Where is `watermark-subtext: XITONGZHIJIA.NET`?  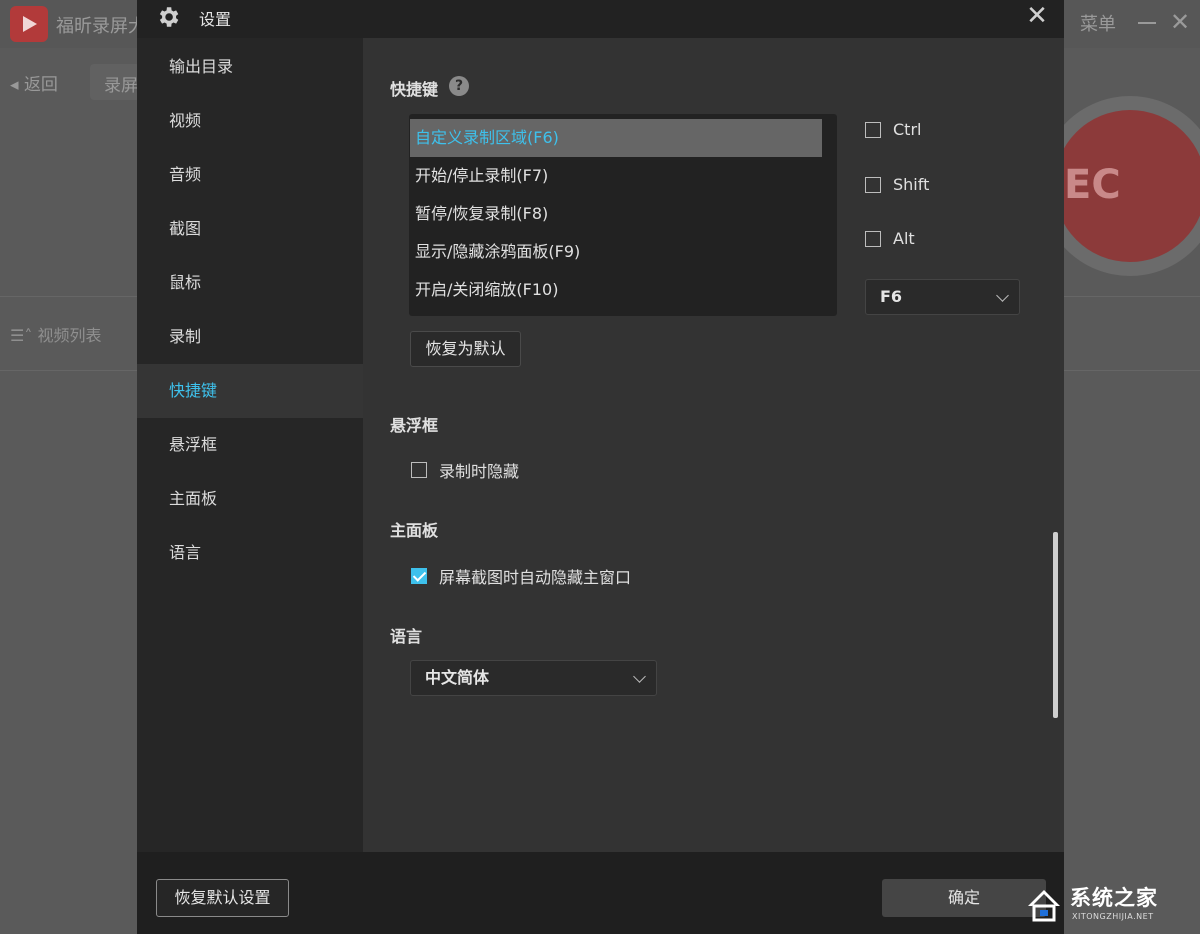
watermark-subtext: XITONGZHIJIA.NET is located at coordinates (1113, 916).